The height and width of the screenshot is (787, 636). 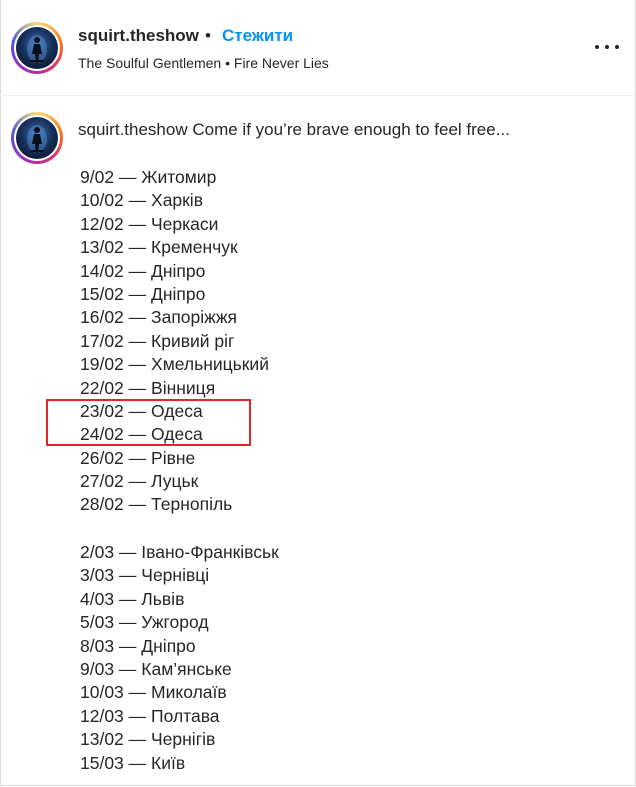 I want to click on tour-date-item: 10/02 — Харків, so click(x=141, y=200).